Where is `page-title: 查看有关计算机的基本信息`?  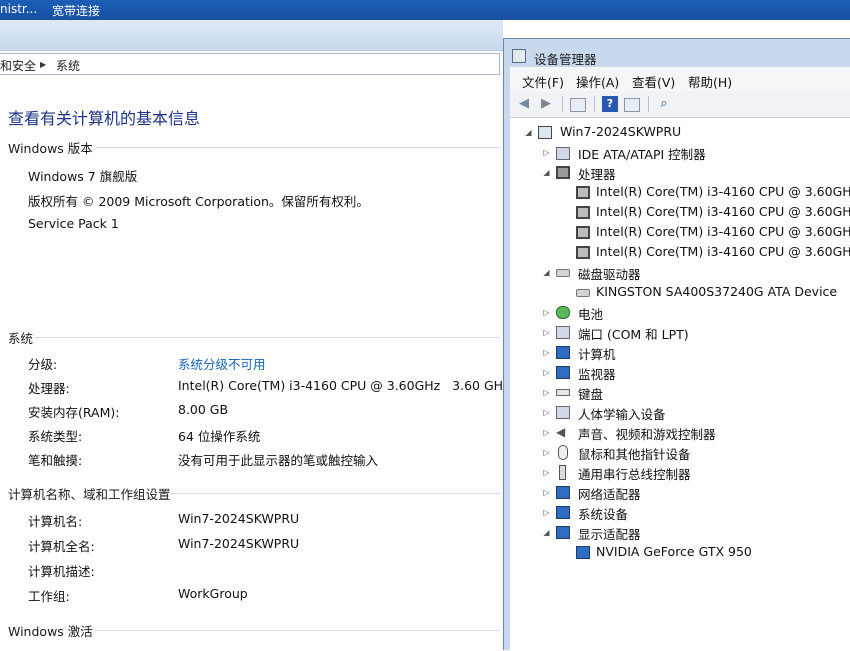 page-title: 查看有关计算机的基本信息 is located at coordinates (104, 118).